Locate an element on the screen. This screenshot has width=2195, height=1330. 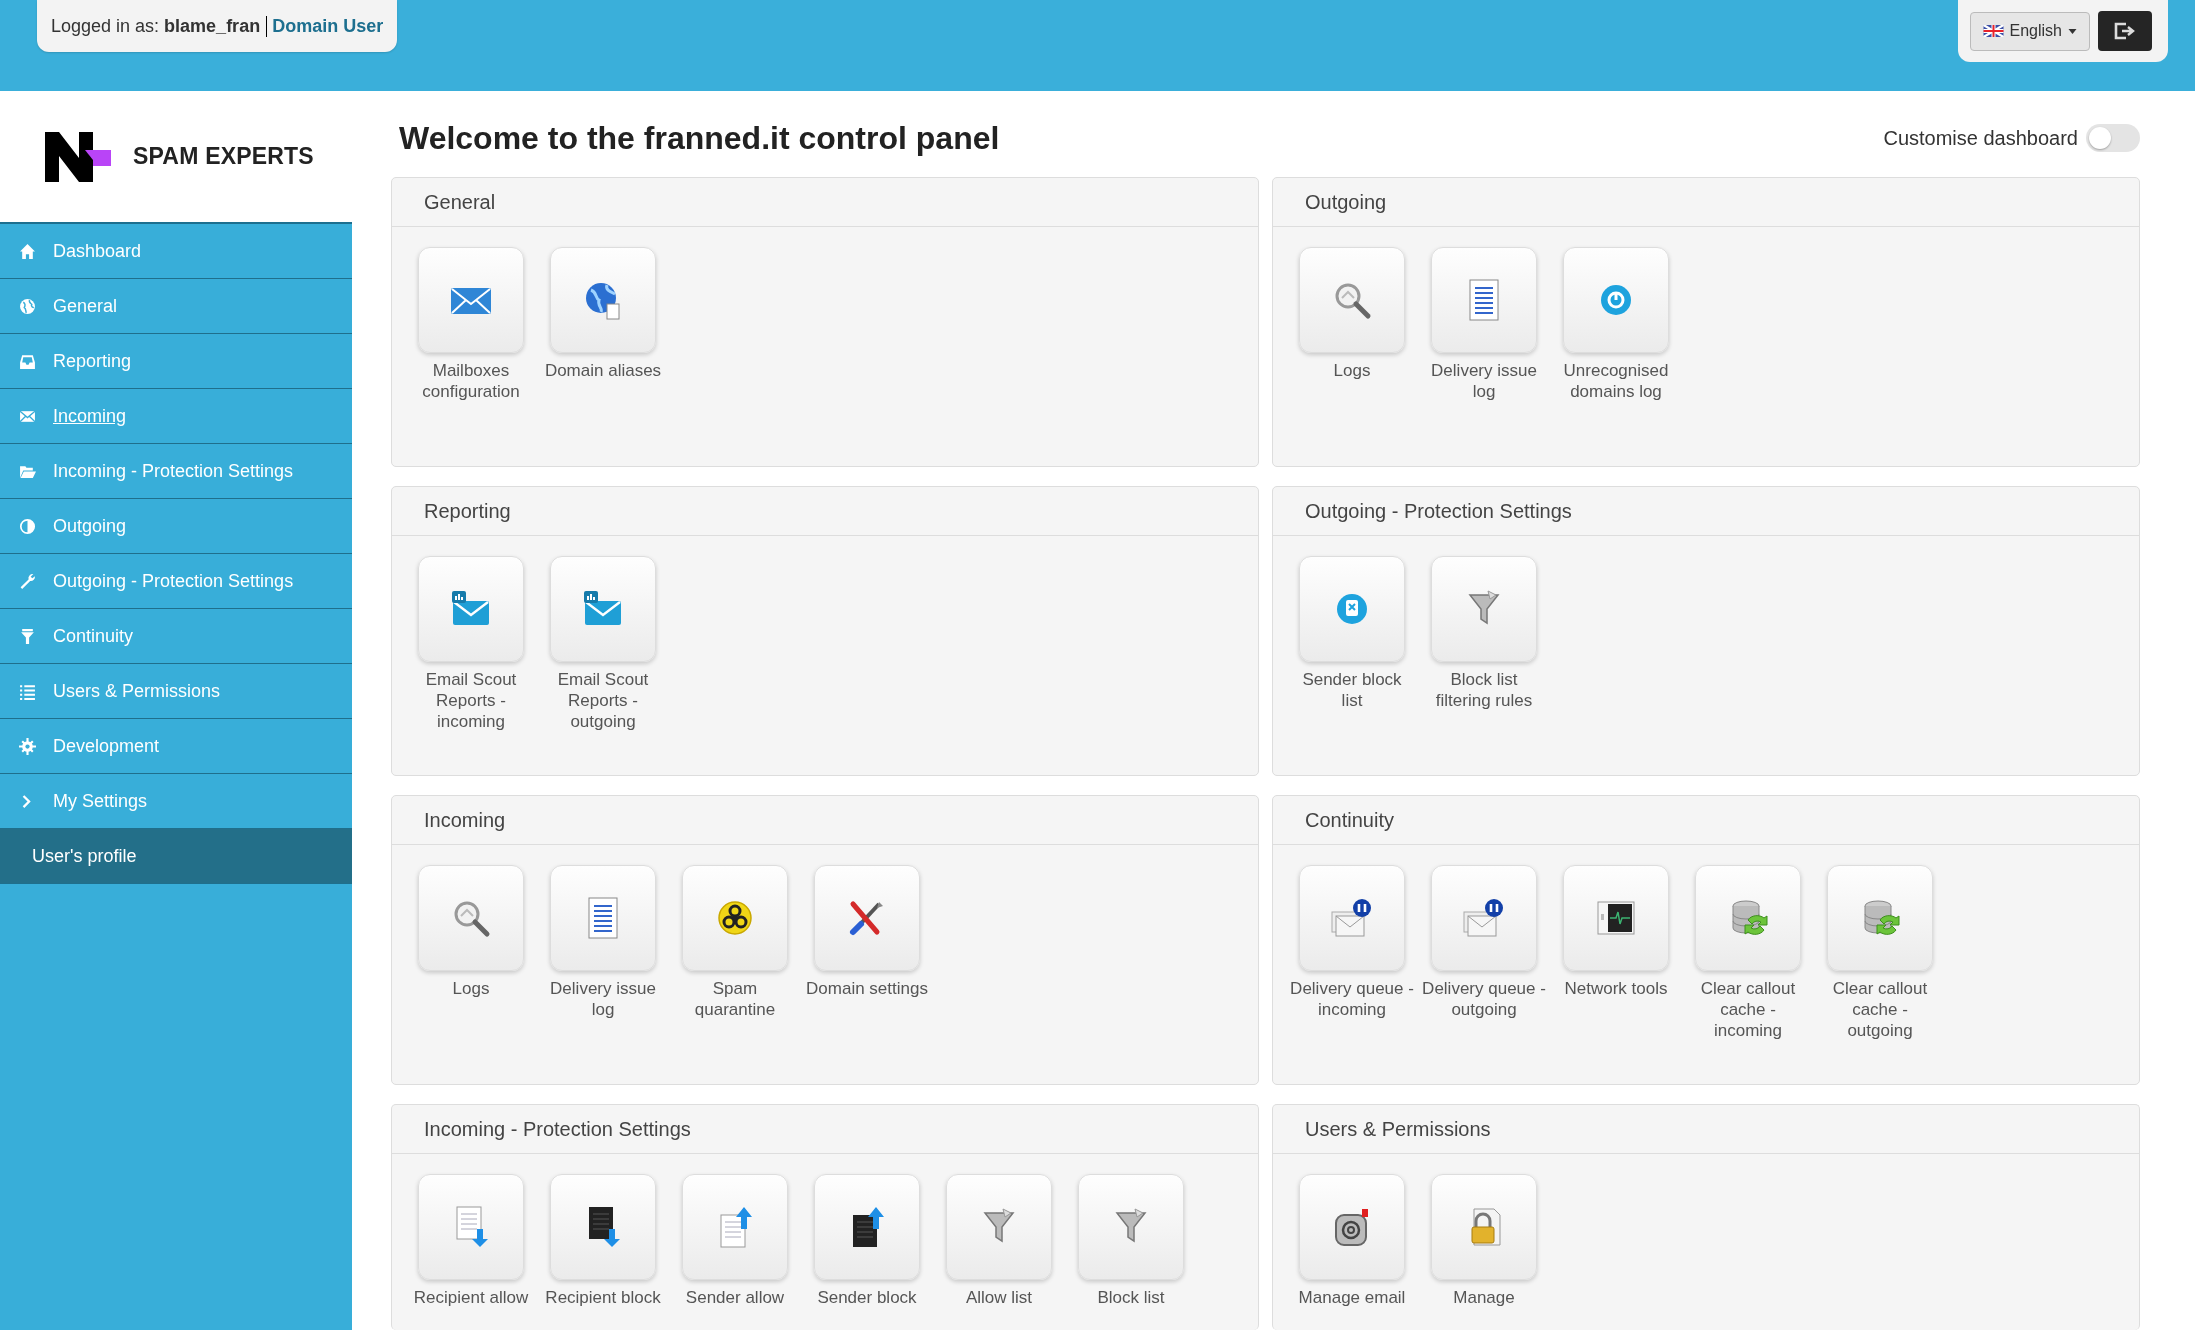
tile-label: Email Scout Reports - outgoing is located at coordinates (603, 700).